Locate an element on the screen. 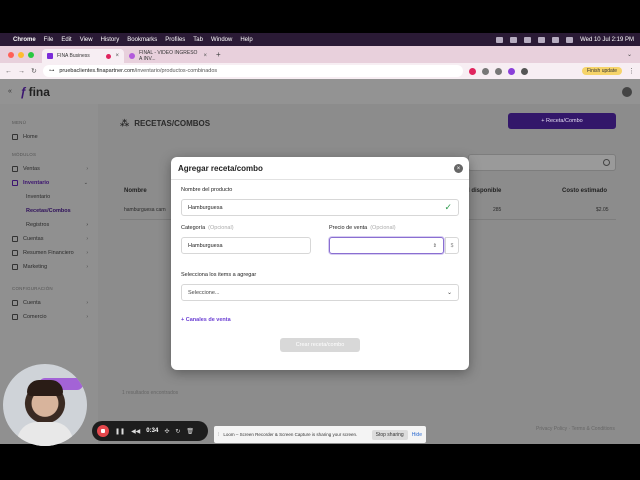 The width and height of the screenshot is (640, 480). price-label-text: Precio de venta is located at coordinates (348, 228).